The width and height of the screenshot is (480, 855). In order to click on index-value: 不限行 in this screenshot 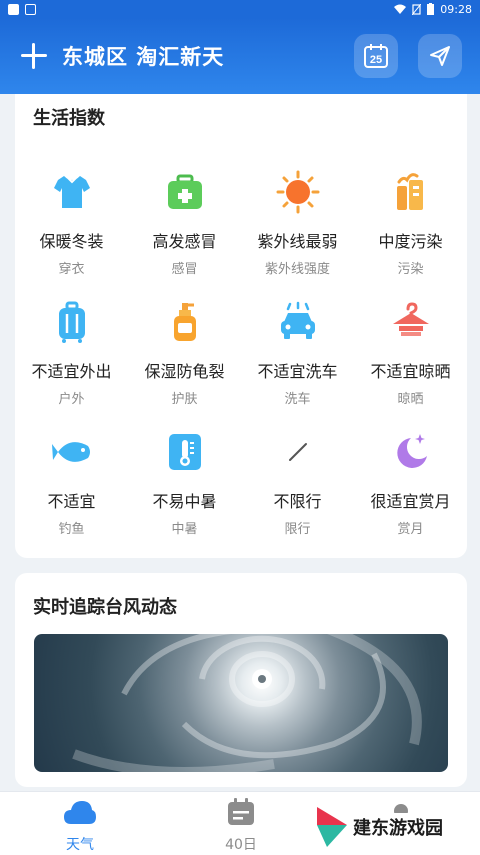, I will do `click(297, 501)`.